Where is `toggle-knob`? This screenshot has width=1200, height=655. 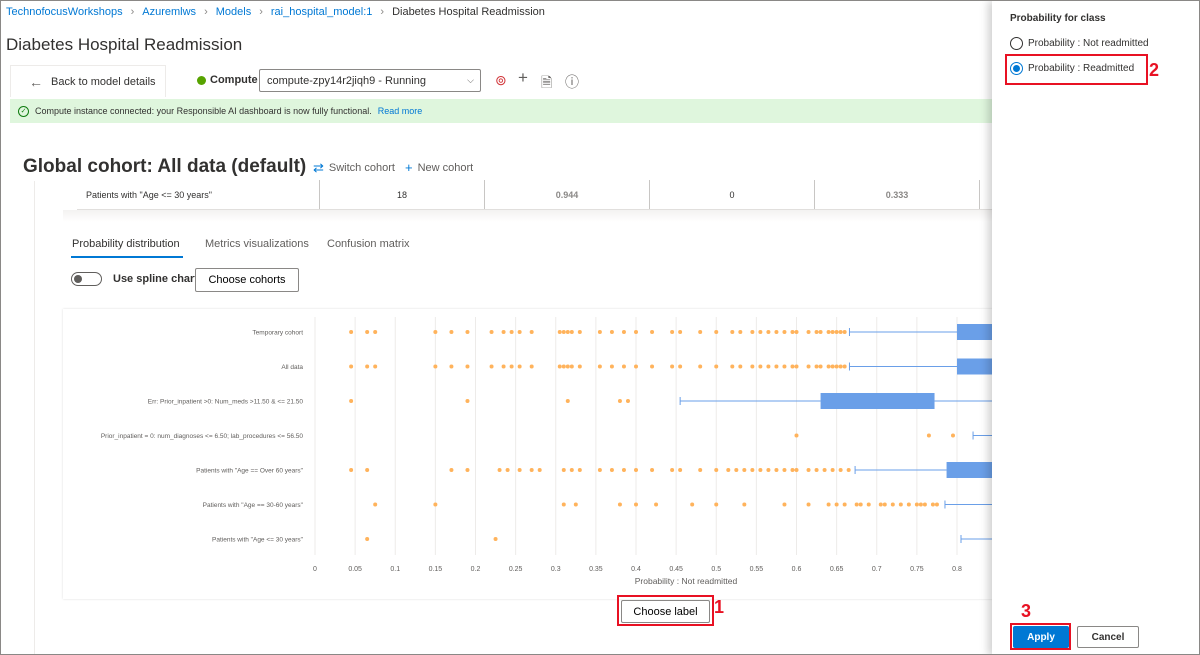 toggle-knob is located at coordinates (78, 279).